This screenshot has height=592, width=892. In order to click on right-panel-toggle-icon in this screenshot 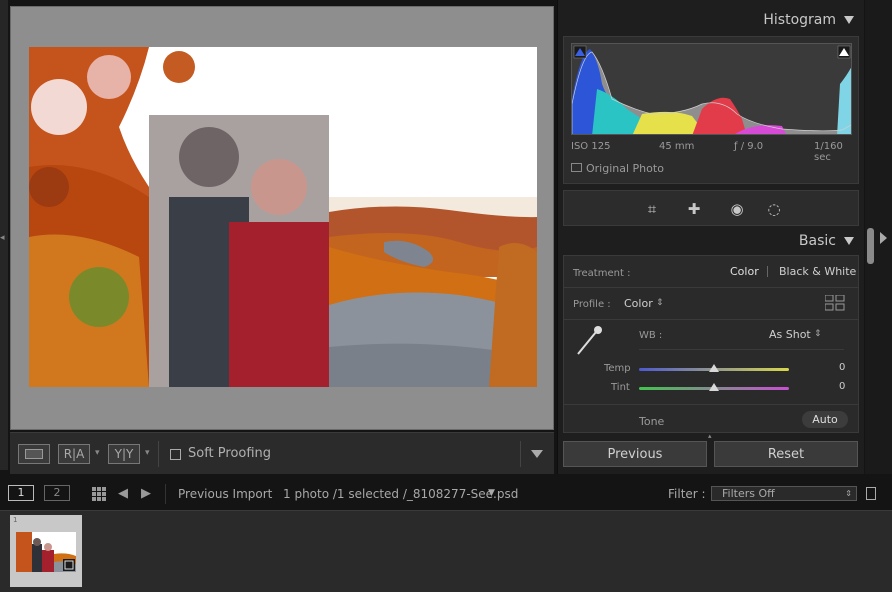, I will do `click(883, 238)`.